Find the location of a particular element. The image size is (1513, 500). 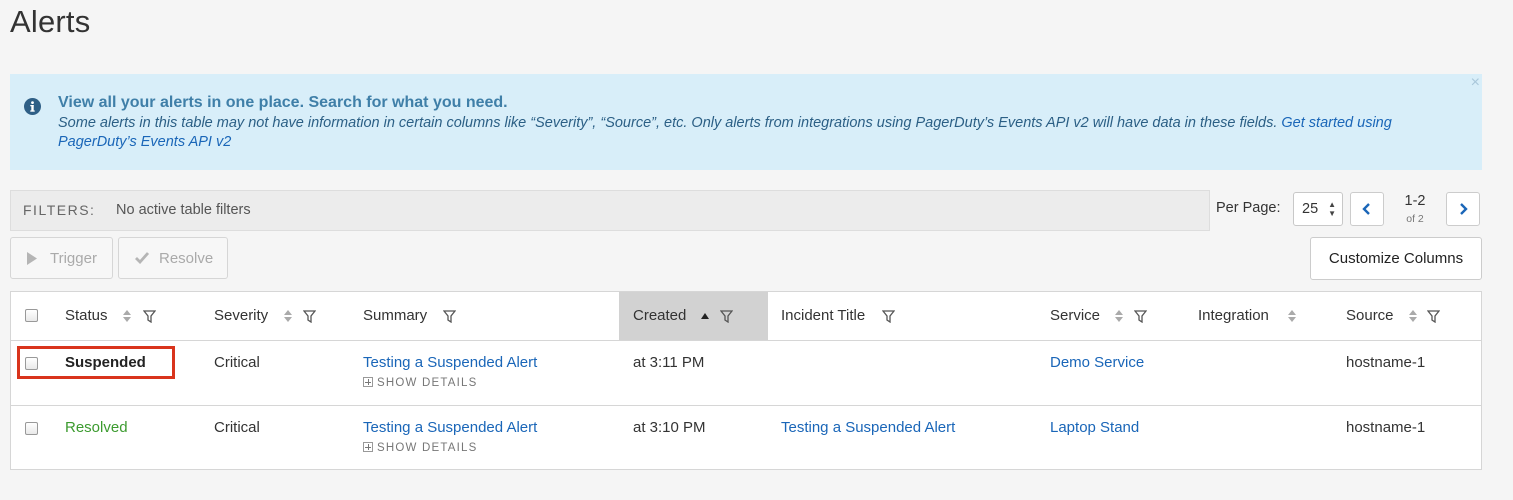

per-page-select: 25 ▲ ▼ is located at coordinates (1318, 209).